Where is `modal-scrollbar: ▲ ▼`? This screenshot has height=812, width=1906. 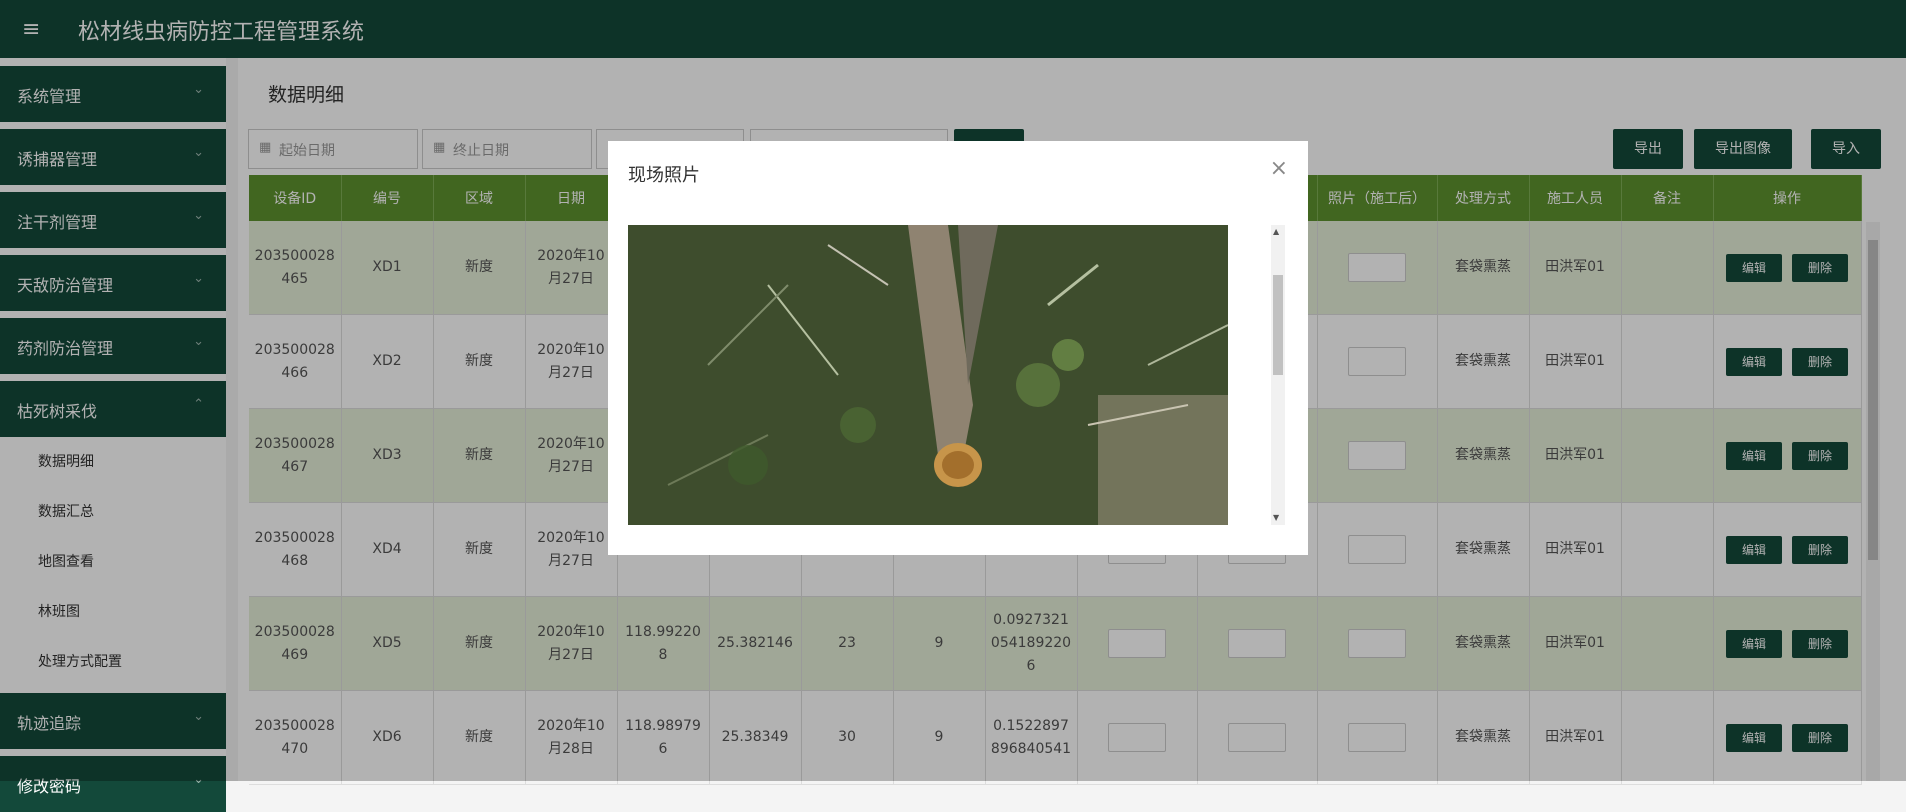 modal-scrollbar: ▲ ▼ is located at coordinates (1278, 375).